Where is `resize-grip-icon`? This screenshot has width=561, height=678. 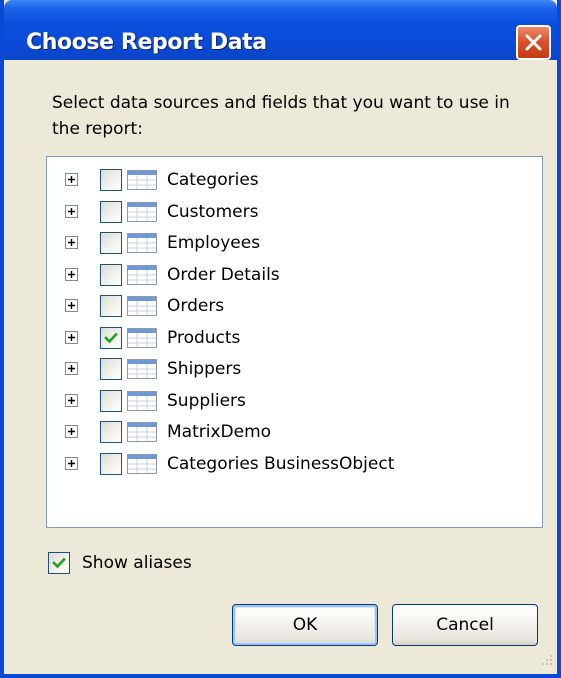 resize-grip-icon is located at coordinates (546, 659).